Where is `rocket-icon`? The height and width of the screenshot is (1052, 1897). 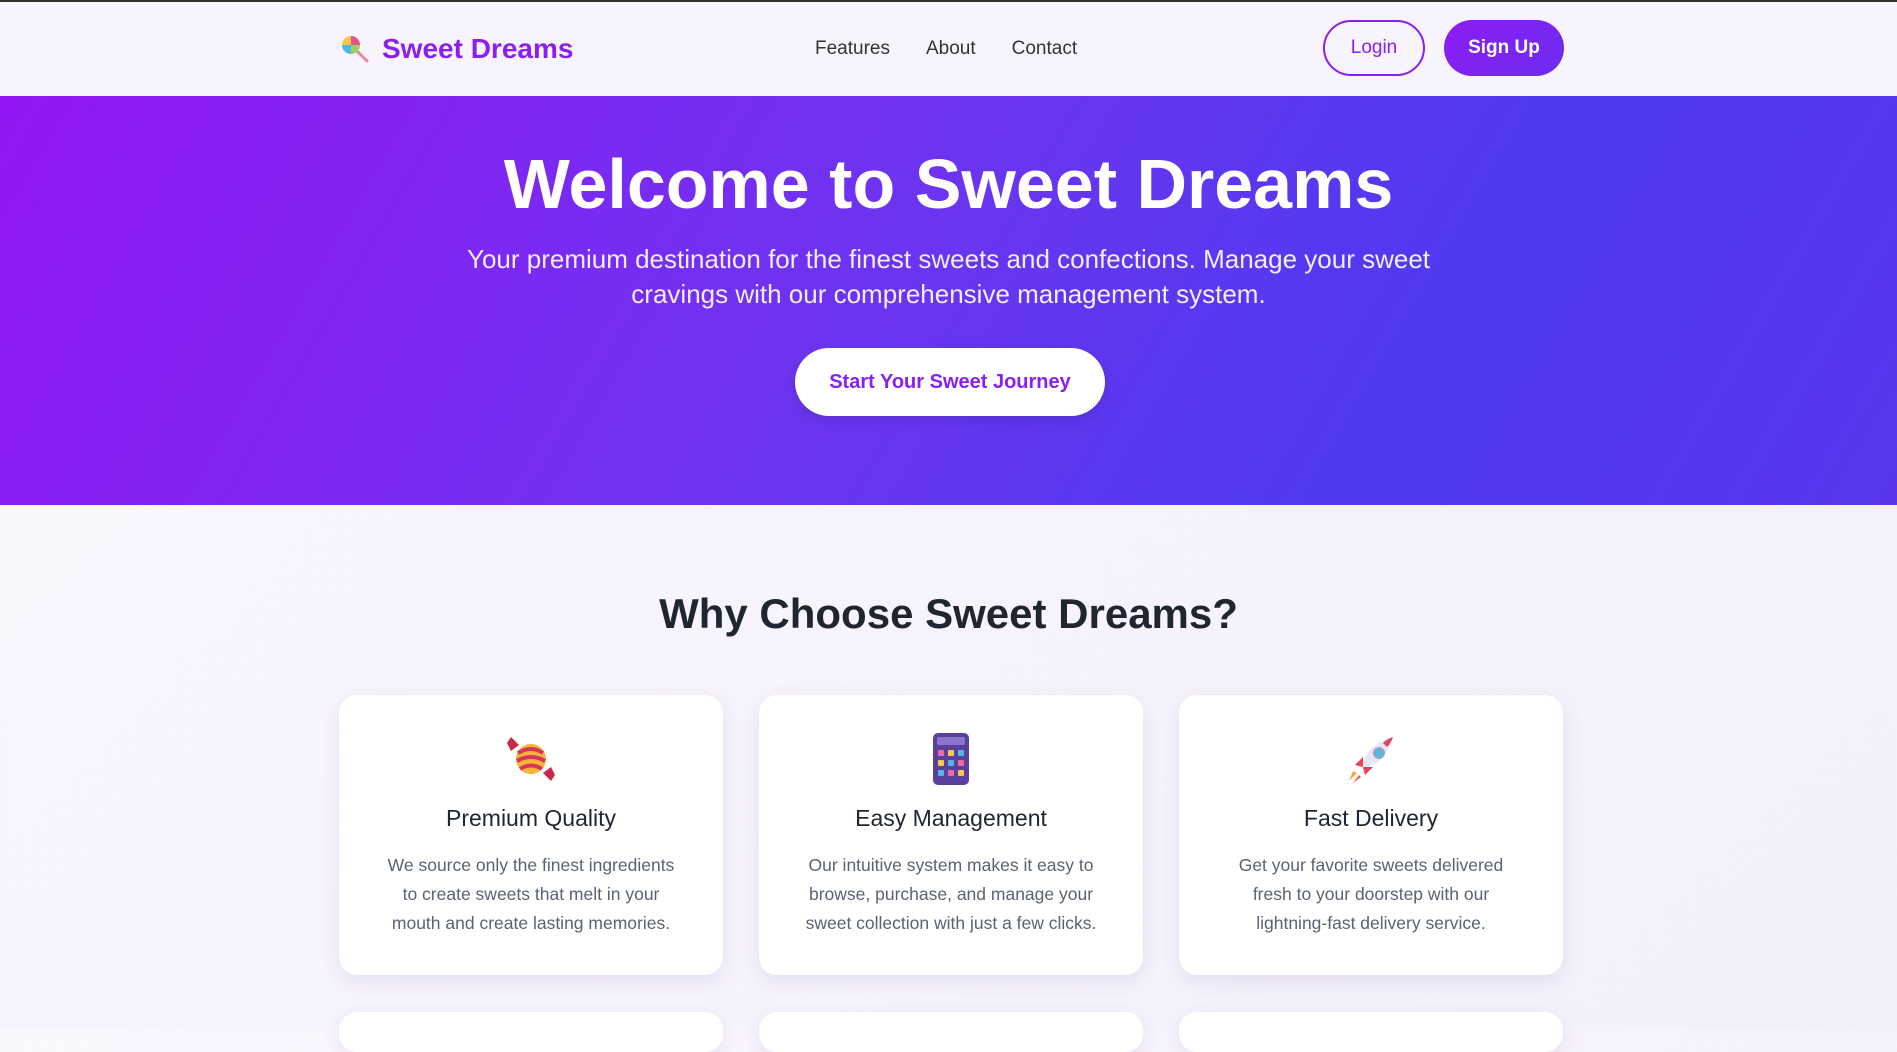
rocket-icon is located at coordinates (1371, 760).